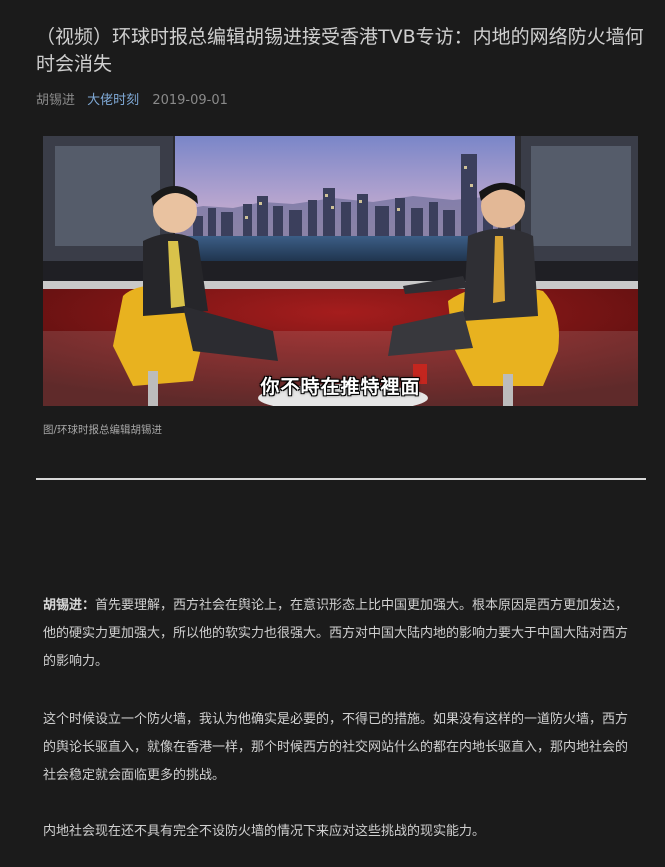 This screenshot has width=665, height=867. I want to click on speaker-label: 胡锡进：, so click(69, 605).